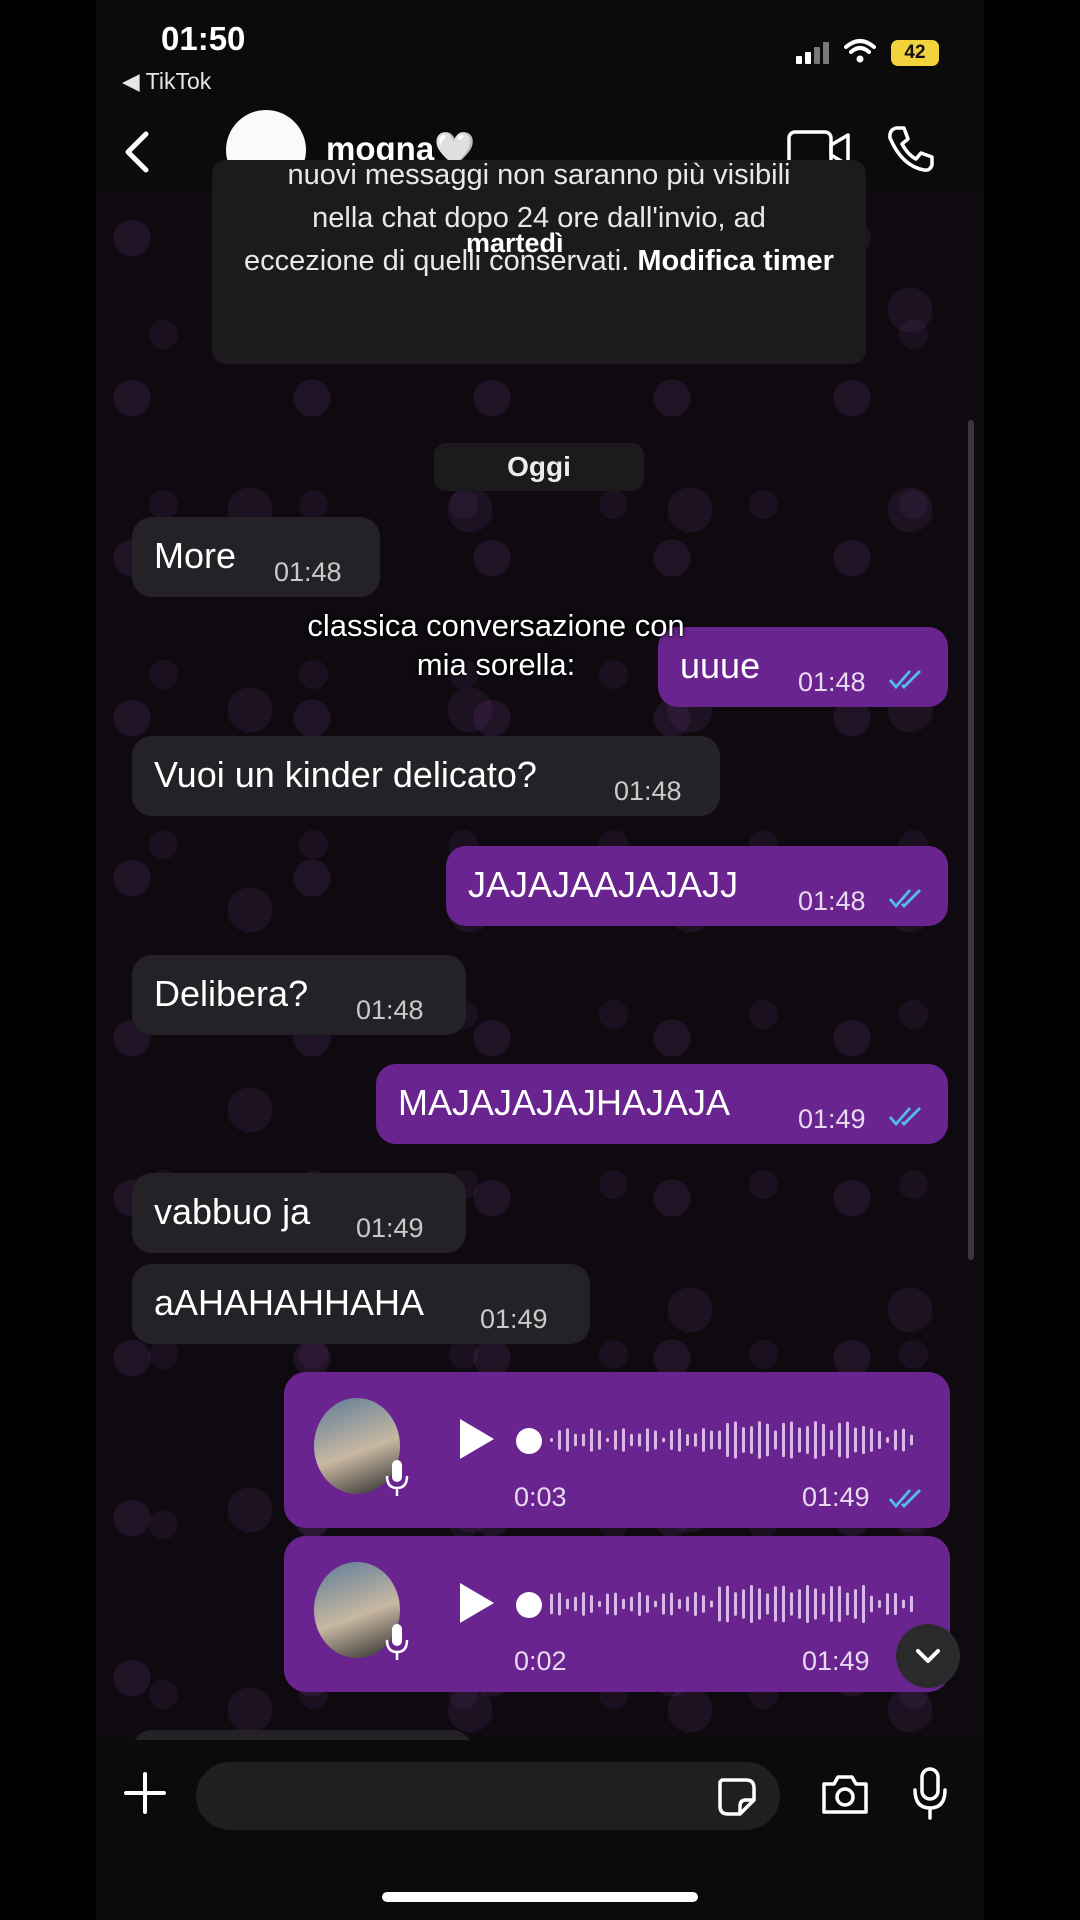 Image resolution: width=1080 pixels, height=1920 pixels. Describe the element at coordinates (539, 467) in the screenshot. I see `date-separator: Oggi` at that location.